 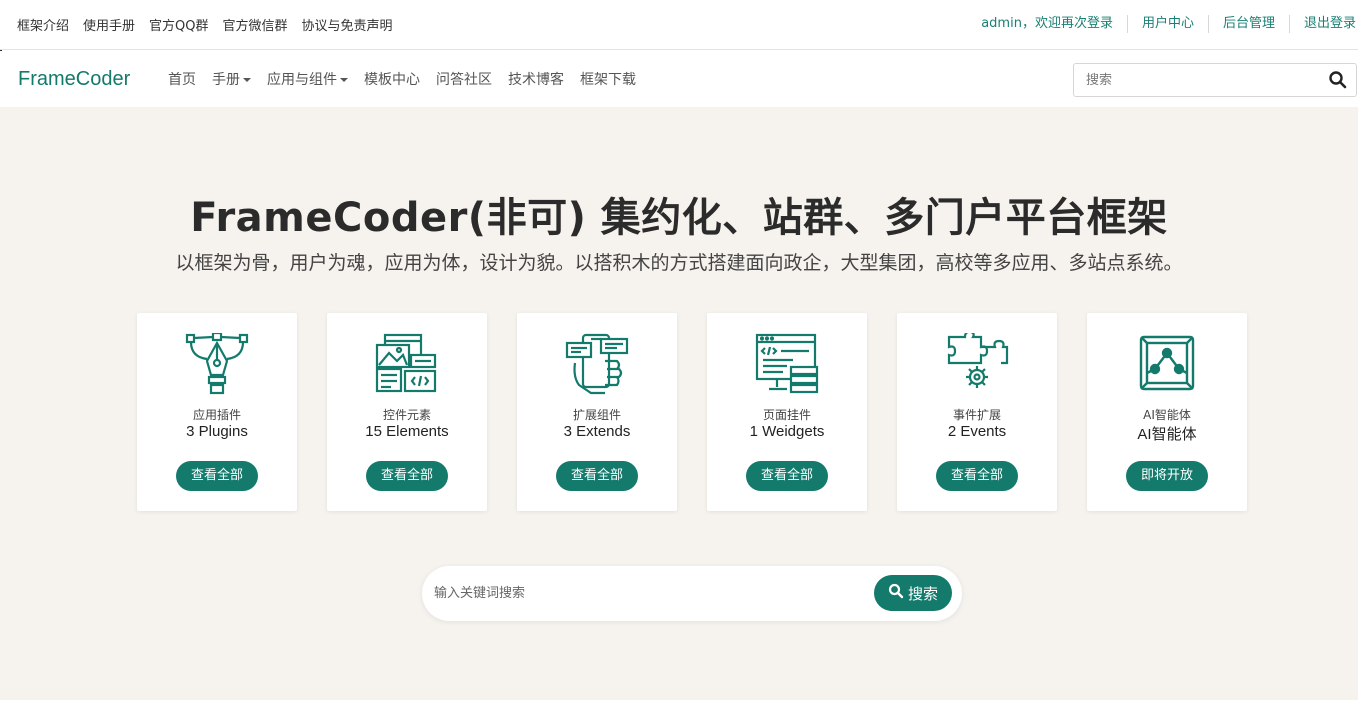 I want to click on card-count: 2 Events, so click(x=977, y=431).